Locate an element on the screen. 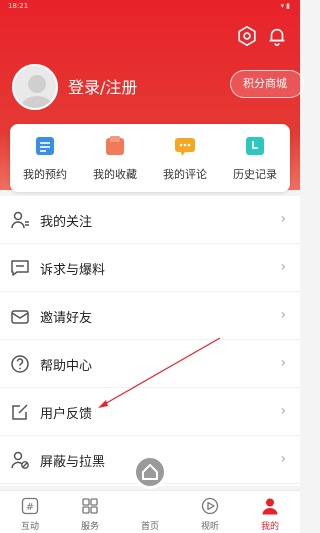 Image resolution: width=320 pixels, height=533 pixels. user-icon is located at coordinates (270, 506).